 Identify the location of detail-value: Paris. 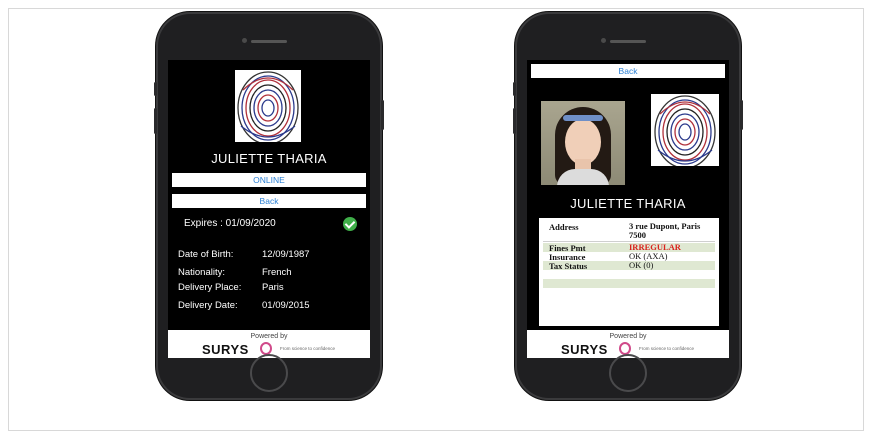
(273, 287).